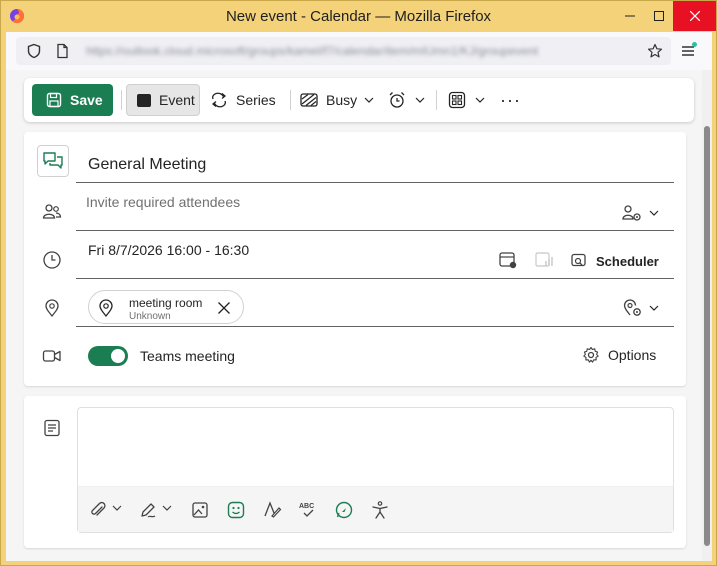  What do you see at coordinates (397, 100) in the screenshot?
I see `alarm-clock-icon` at bounding box center [397, 100].